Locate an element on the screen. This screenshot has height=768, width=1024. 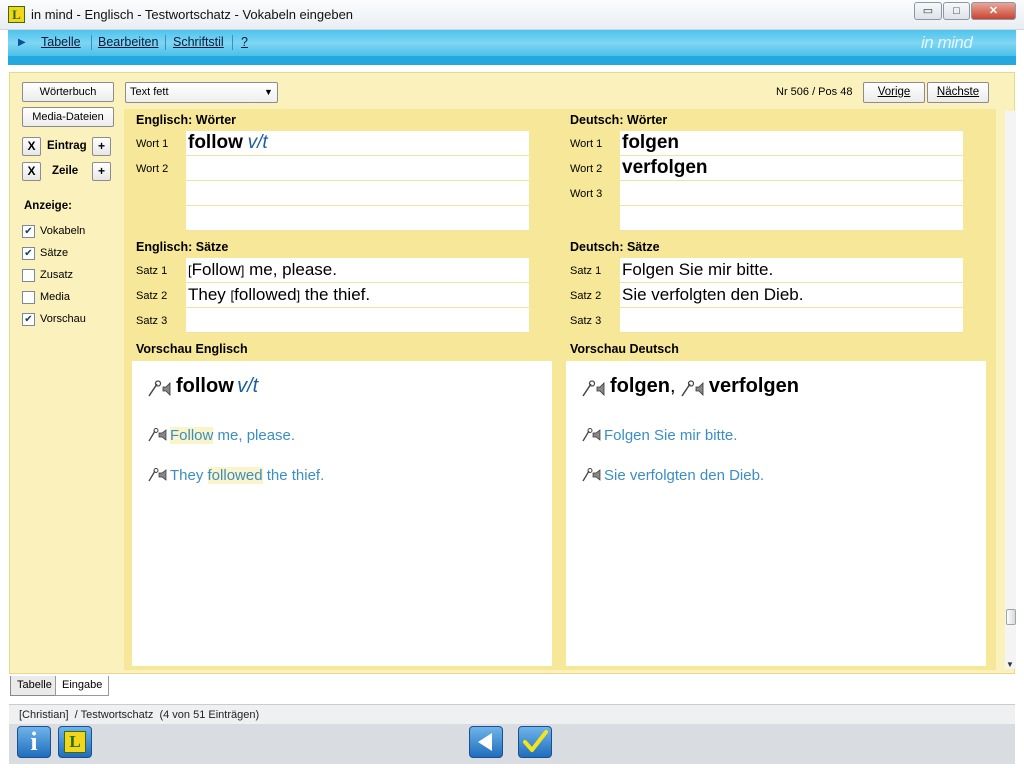
word-grammar: v/t is located at coordinates (257, 142).